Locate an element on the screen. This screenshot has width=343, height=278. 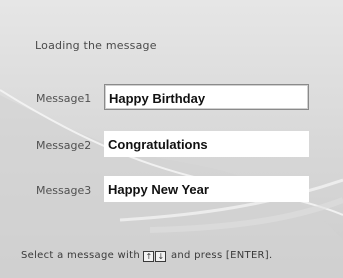
down-arrow-key-icon: ↓ is located at coordinates (161, 256).